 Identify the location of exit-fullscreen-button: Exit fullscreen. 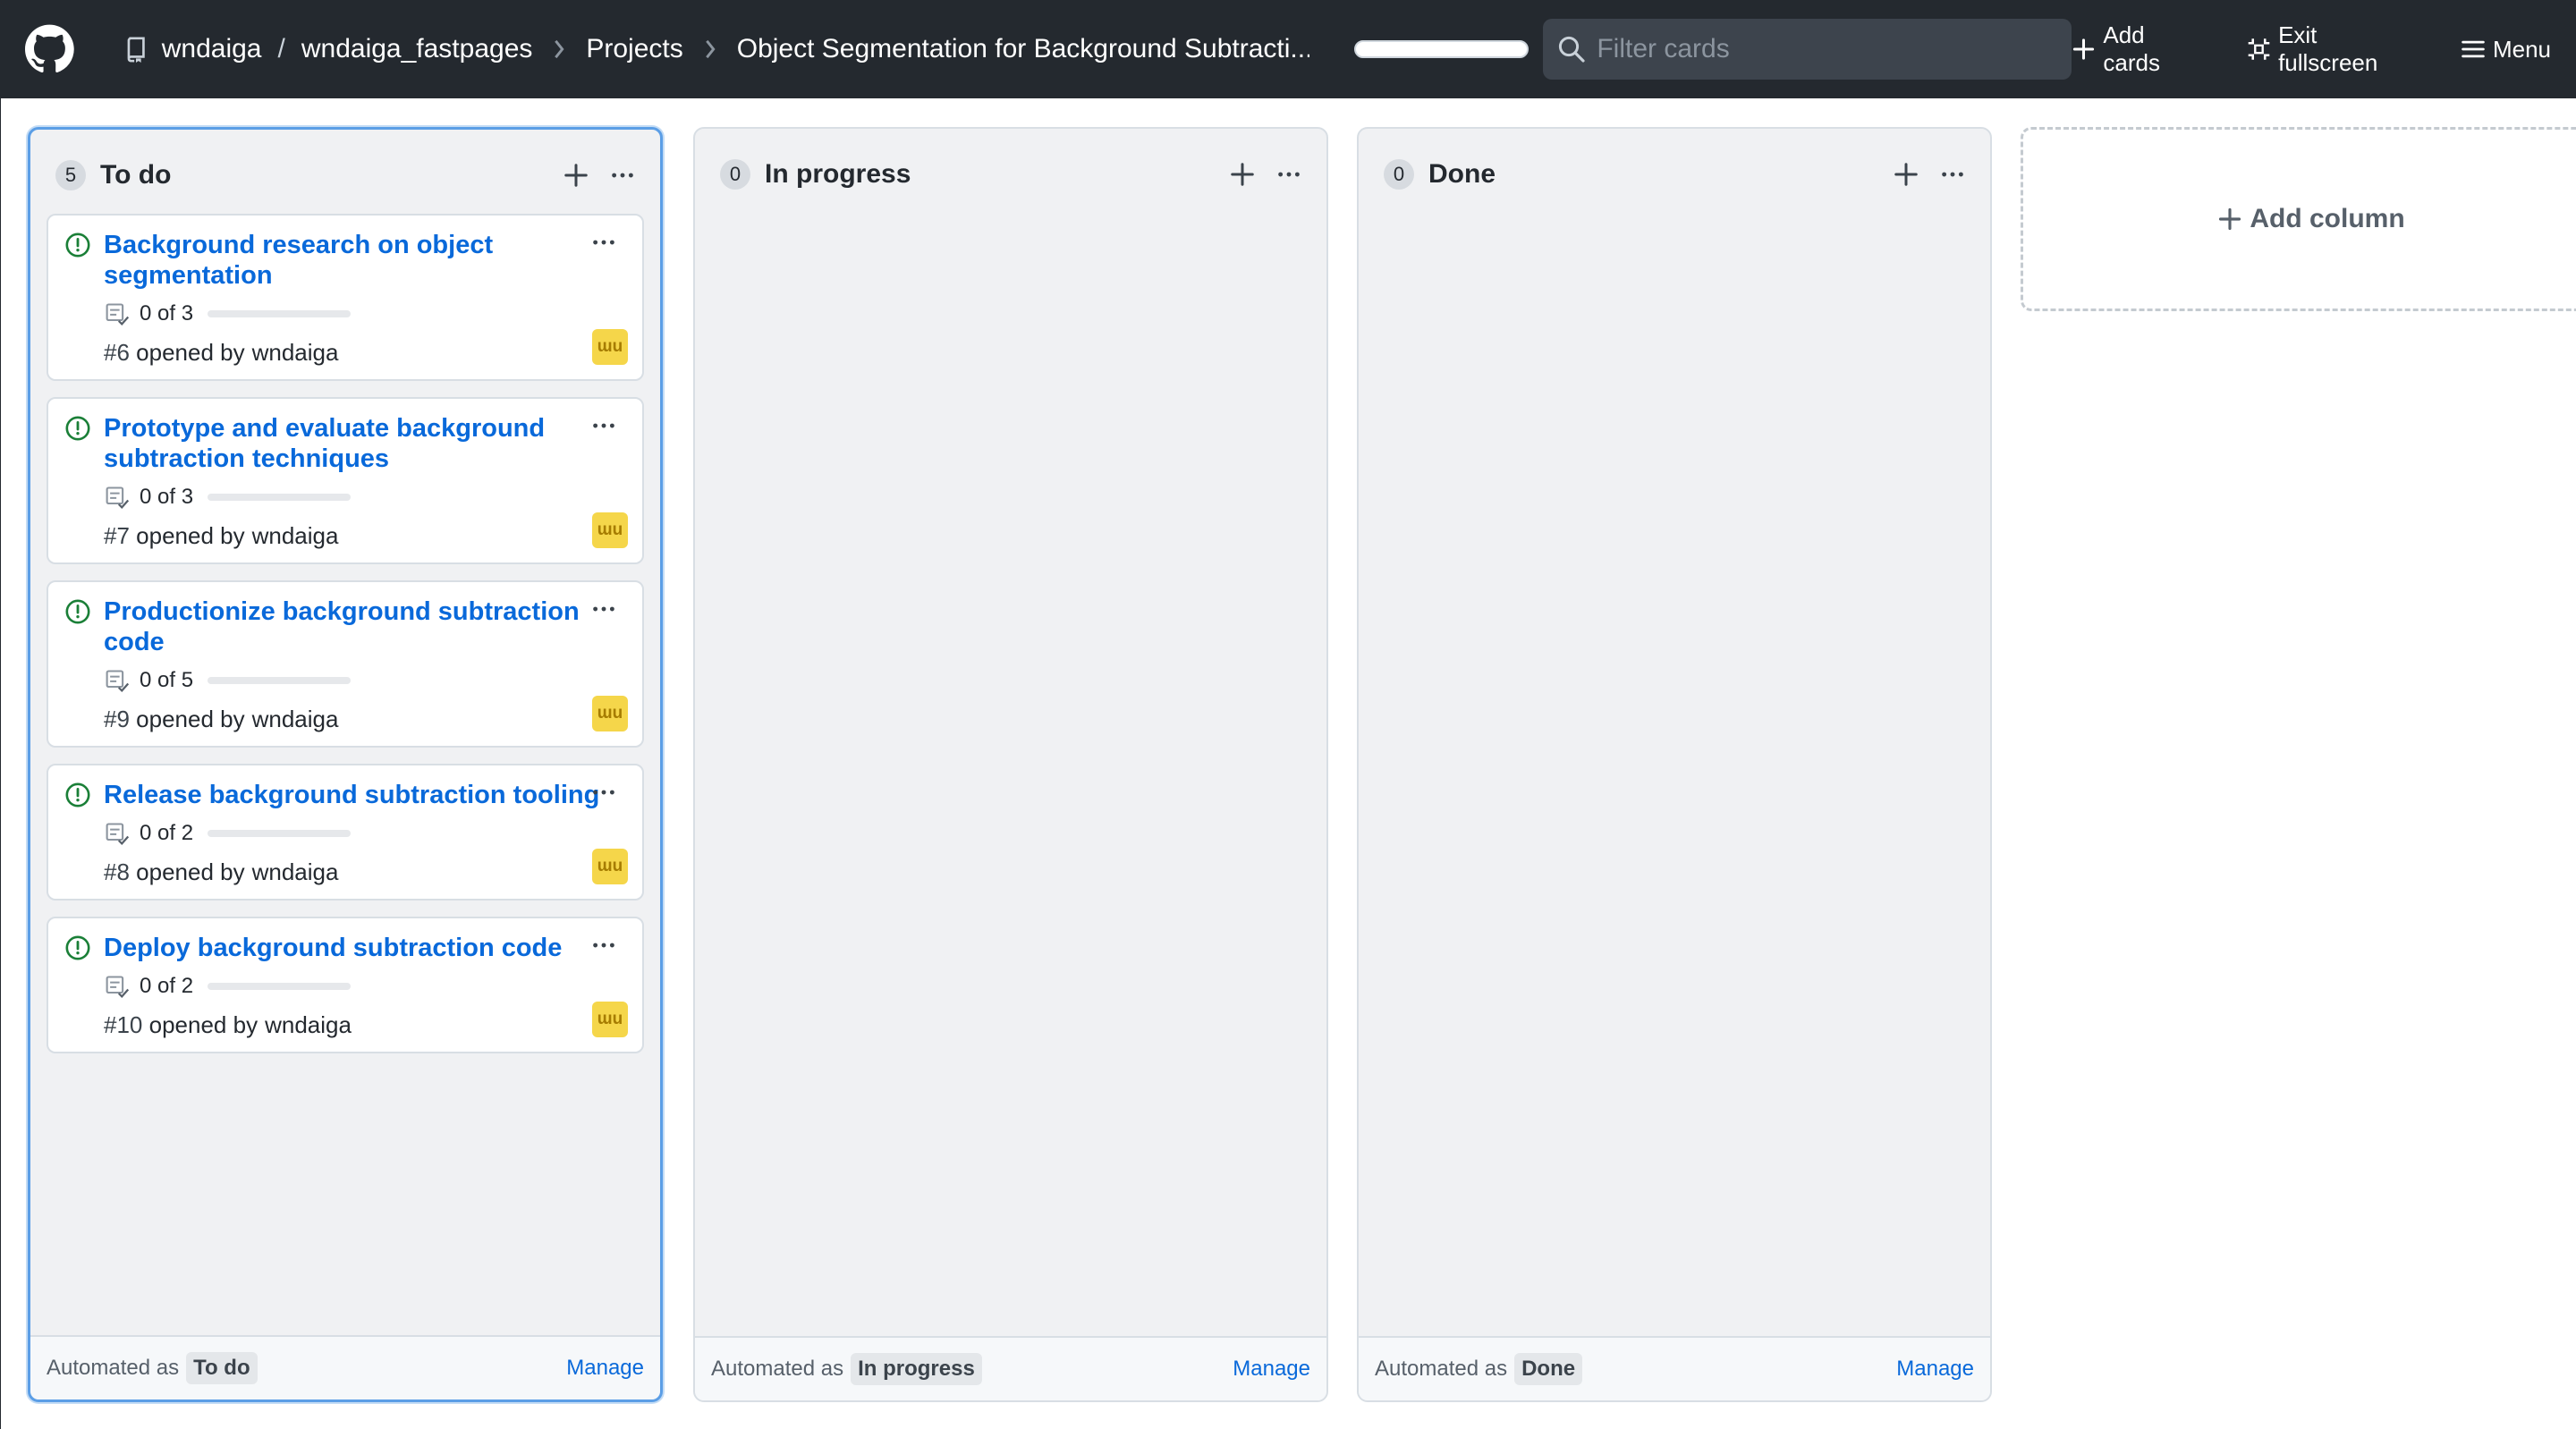
(2332, 49).